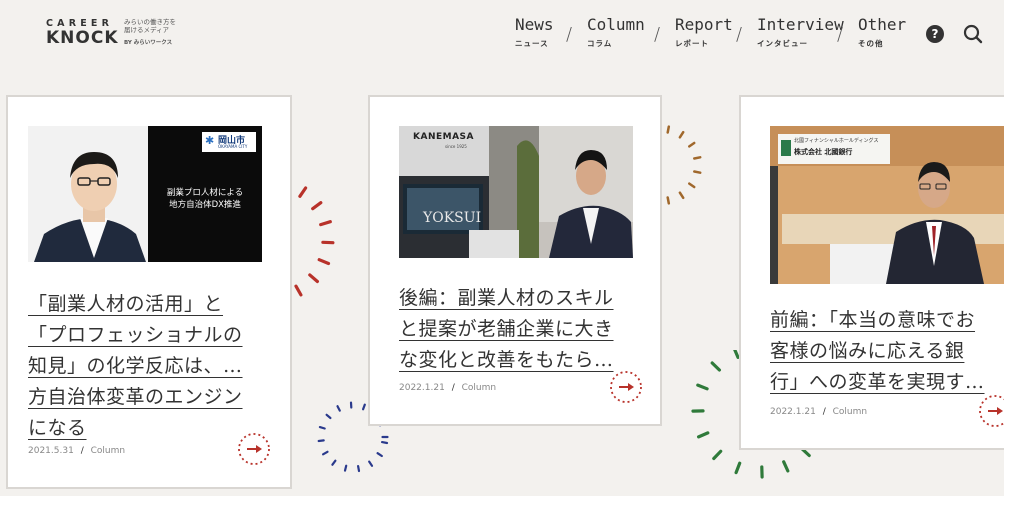 This screenshot has width=1010, height=506. I want to click on article-thumbnail: KANEMASA since 1925 YOKSUI, so click(516, 192).